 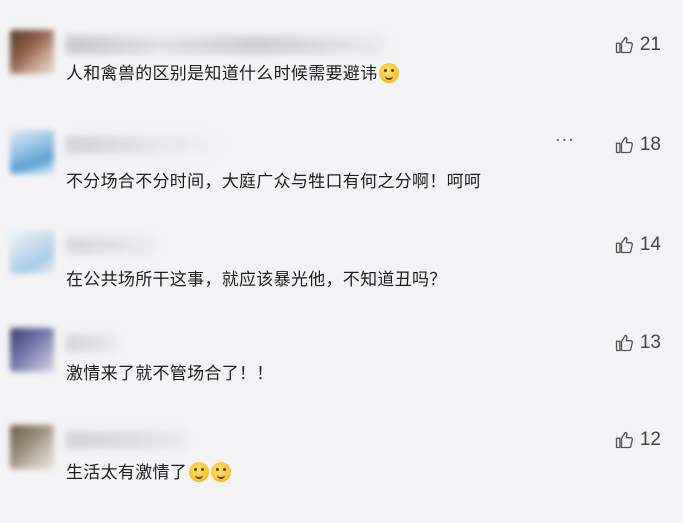 I want to click on like-button: 21, so click(x=637, y=45).